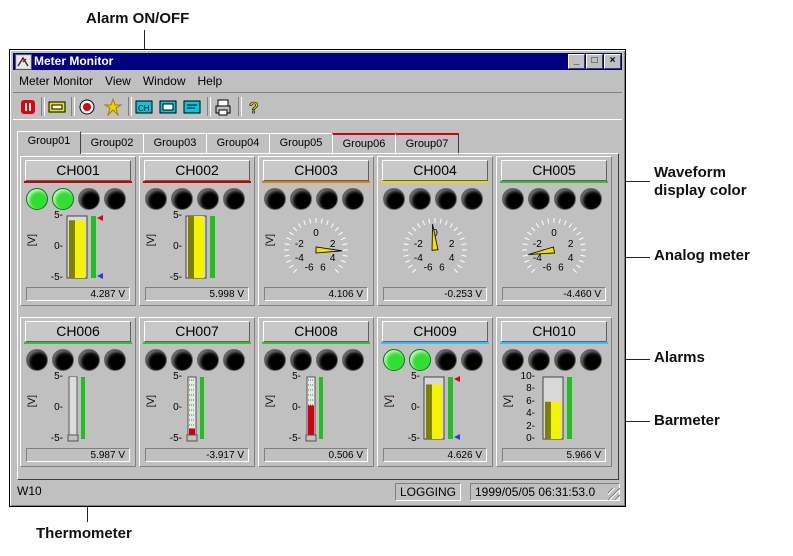 The image size is (793, 556). I want to click on channel-name: CH010, so click(554, 331).